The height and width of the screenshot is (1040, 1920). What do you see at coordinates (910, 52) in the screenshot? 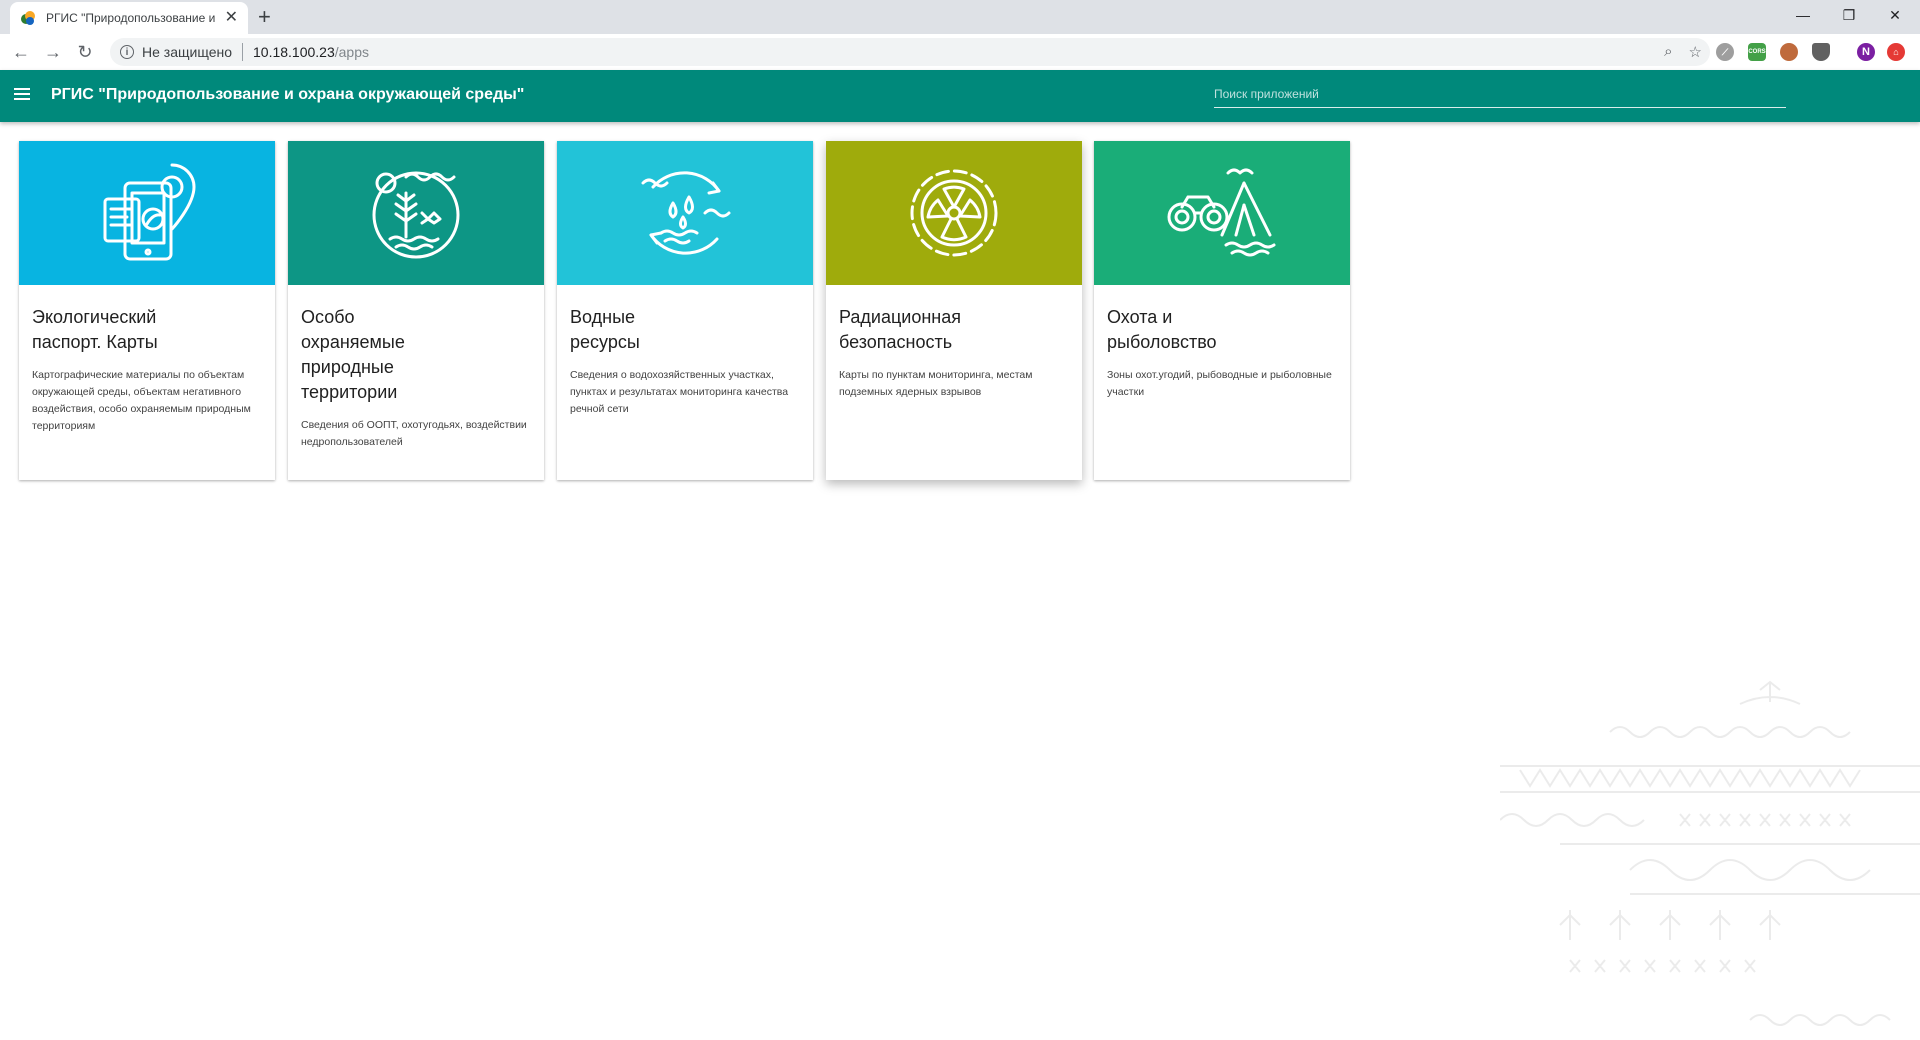
I see `address-bar: i Не защищено 10.18.100.23/apps ⌕ ☆` at bounding box center [910, 52].